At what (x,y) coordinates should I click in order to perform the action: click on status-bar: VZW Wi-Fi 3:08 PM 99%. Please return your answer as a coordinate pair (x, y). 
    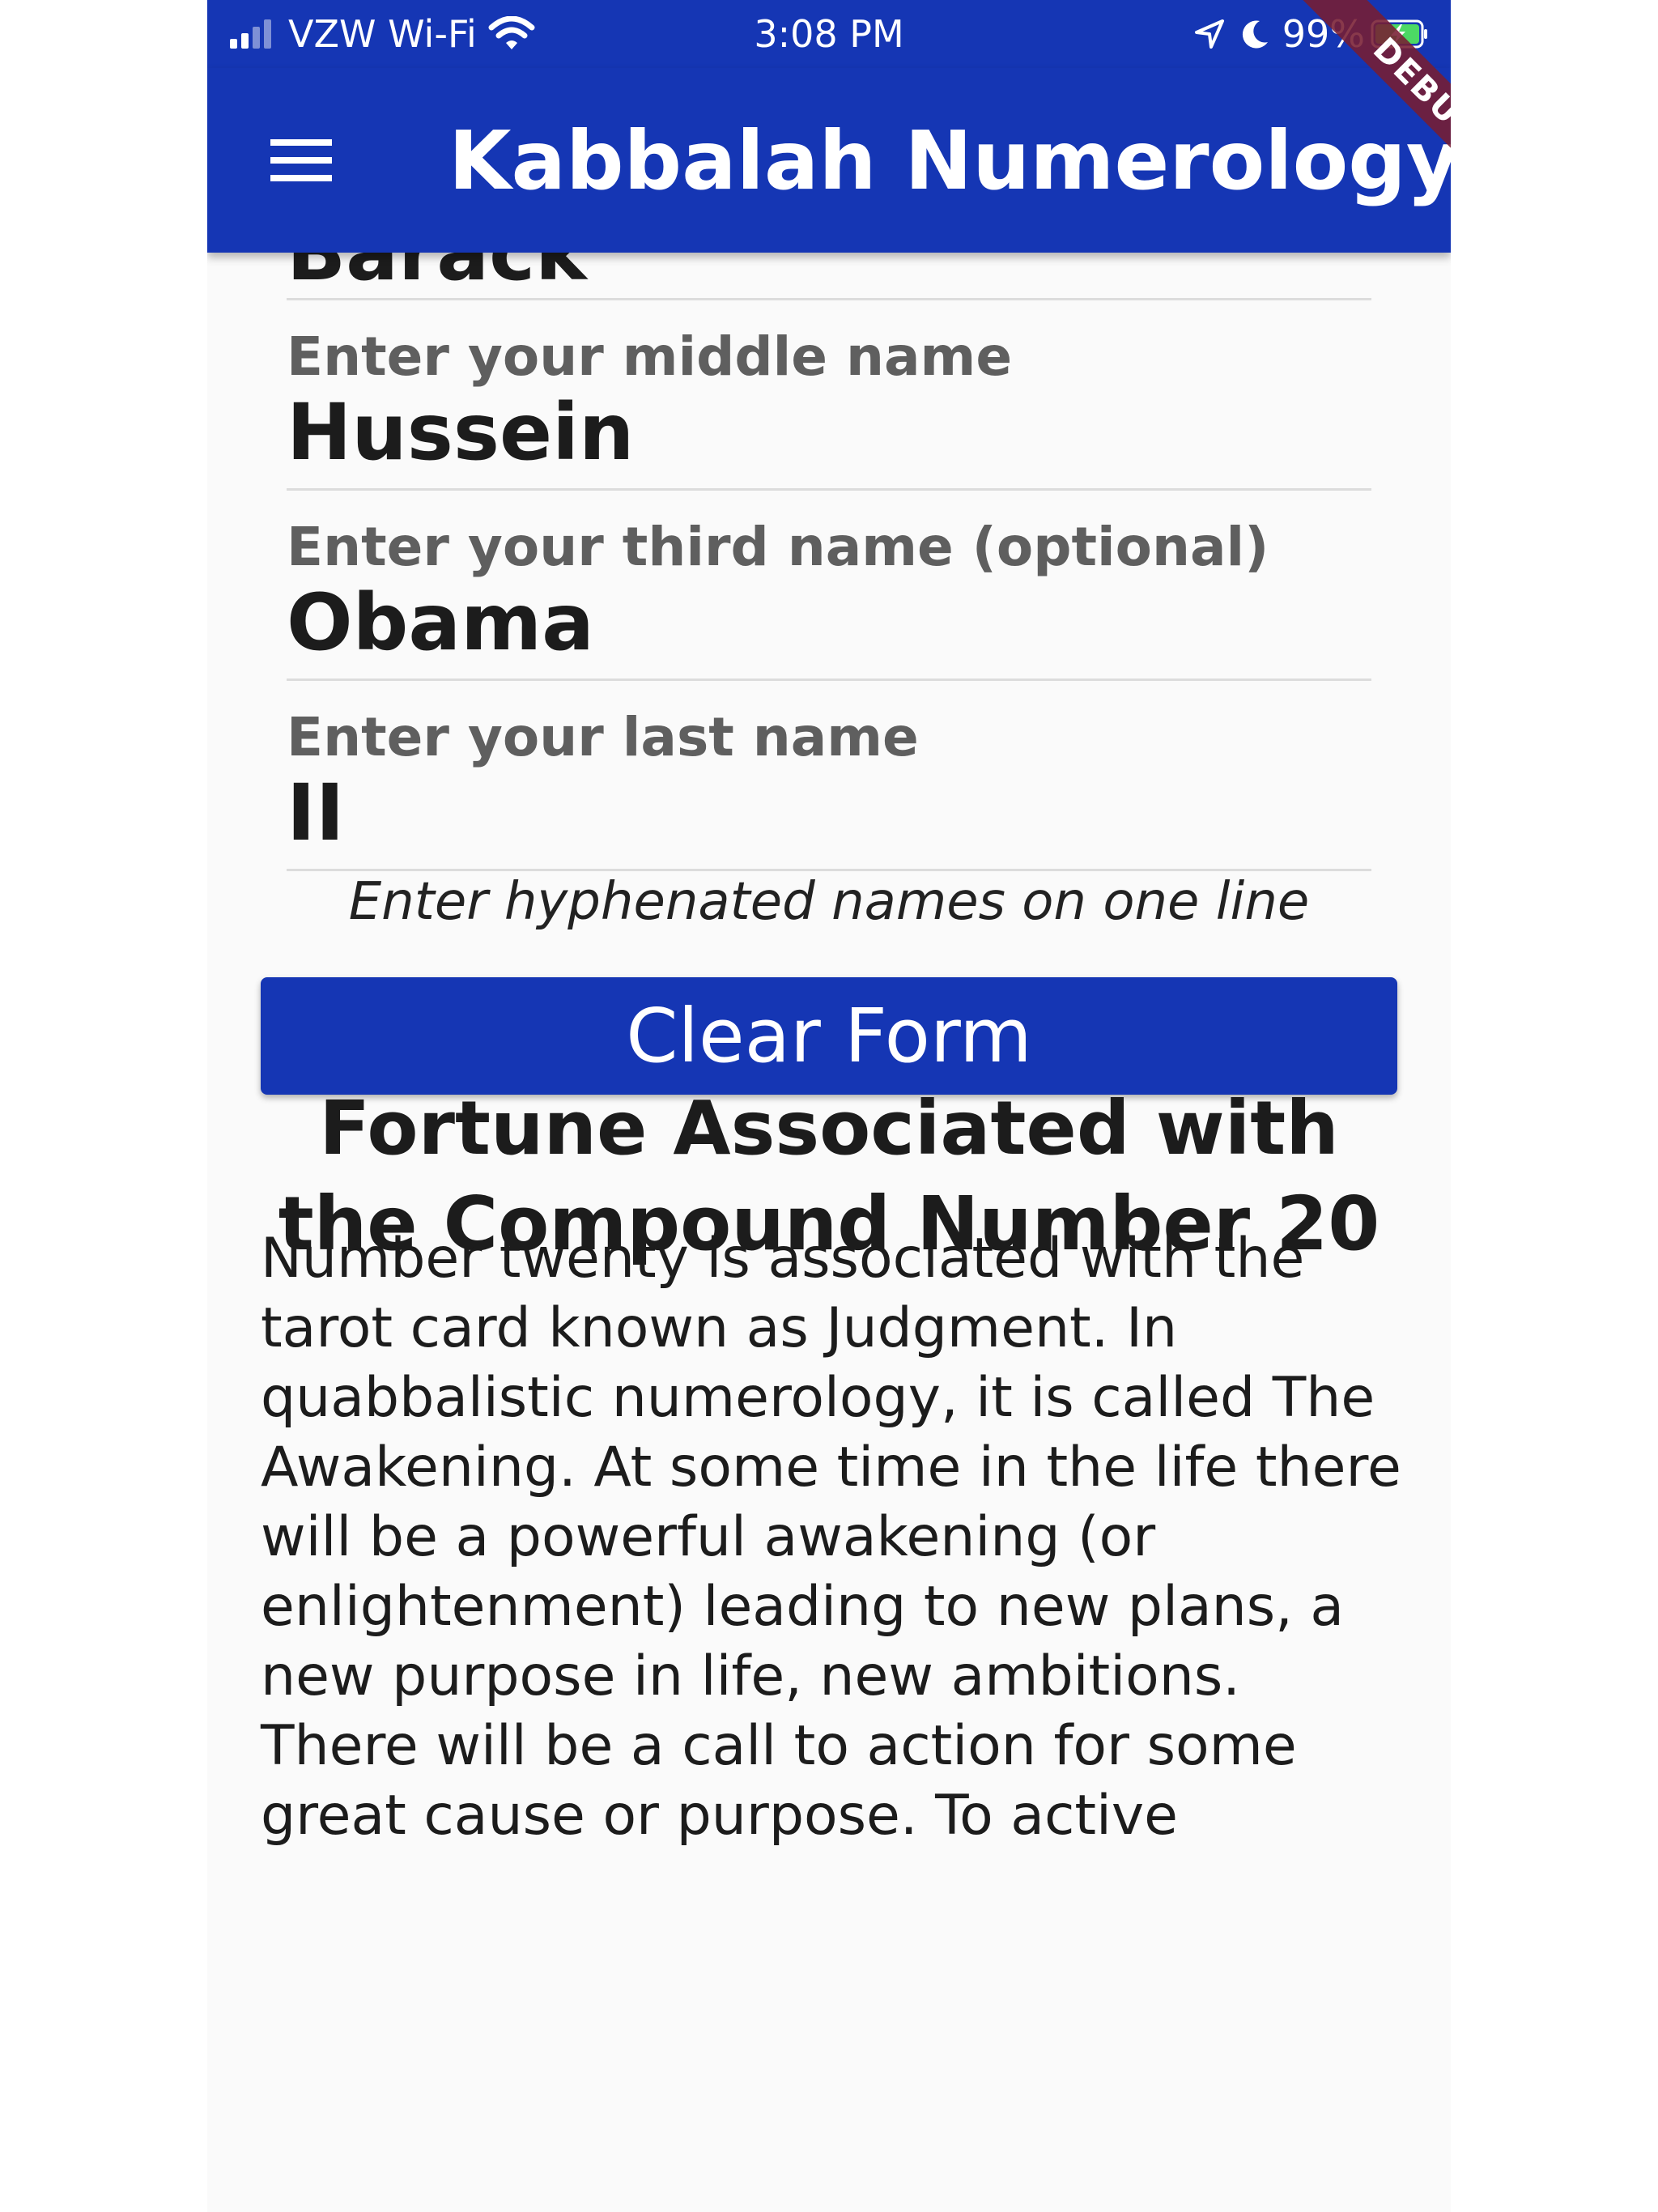
    Looking at the image, I should click on (829, 34).